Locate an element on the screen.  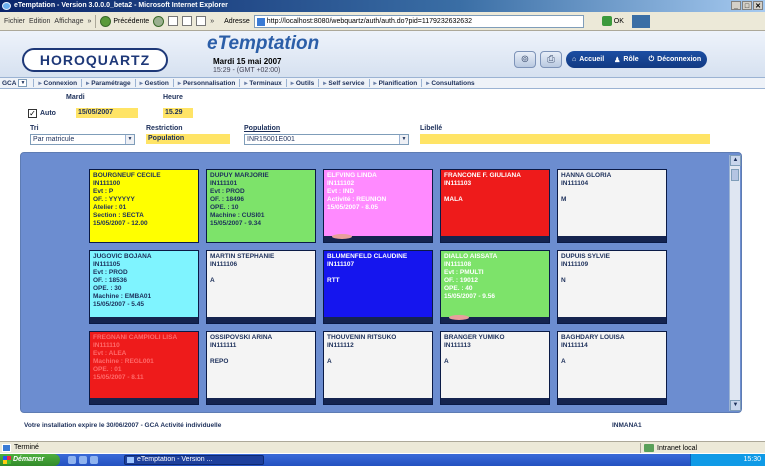
employee-detail: 15/05/2007 - 12.00 is located at coordinates (120, 223).